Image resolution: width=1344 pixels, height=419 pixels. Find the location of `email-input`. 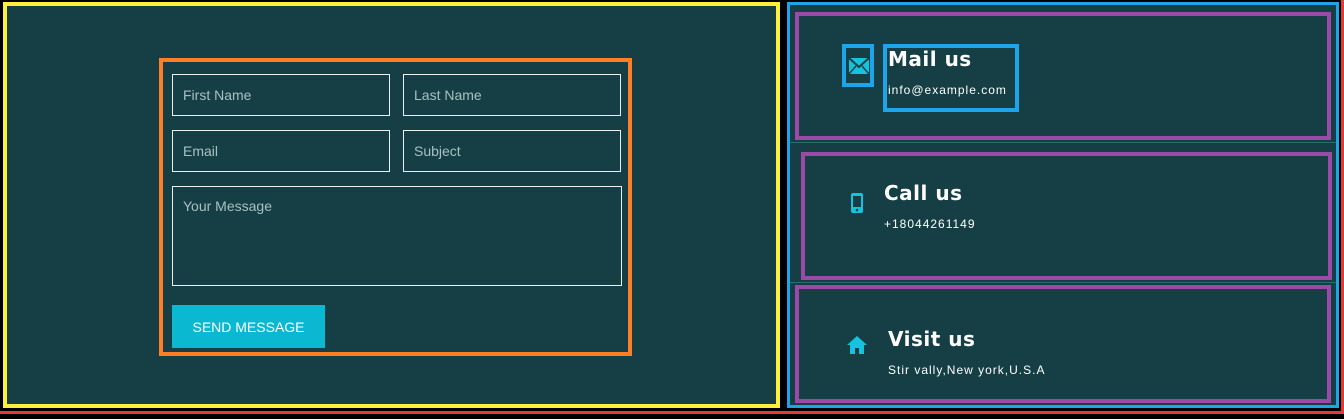

email-input is located at coordinates (281, 151).